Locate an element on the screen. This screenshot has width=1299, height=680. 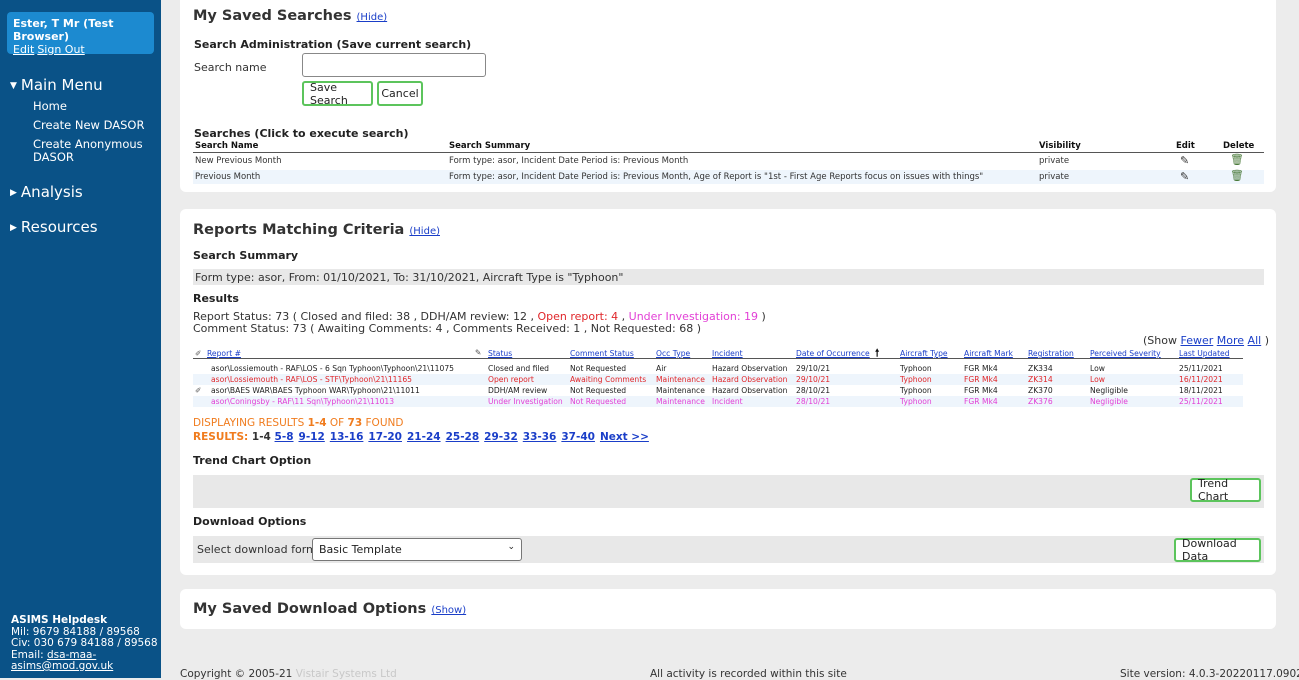
col-last-updated: Last Updated is located at coordinates (1204, 353).